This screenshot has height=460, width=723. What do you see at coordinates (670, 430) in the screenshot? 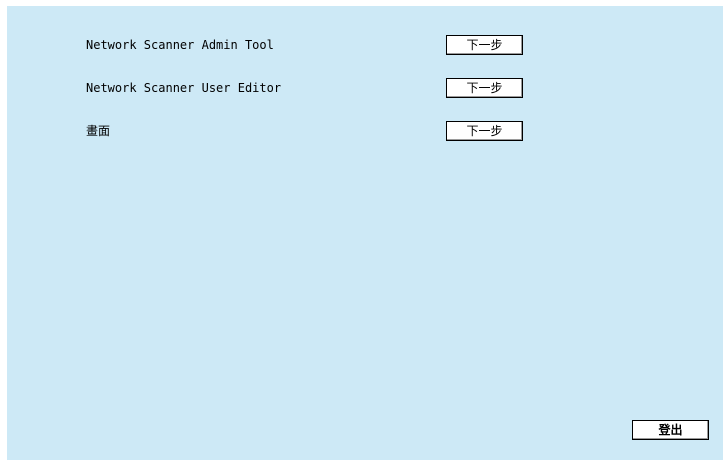
I see `logout-button: 登出` at bounding box center [670, 430].